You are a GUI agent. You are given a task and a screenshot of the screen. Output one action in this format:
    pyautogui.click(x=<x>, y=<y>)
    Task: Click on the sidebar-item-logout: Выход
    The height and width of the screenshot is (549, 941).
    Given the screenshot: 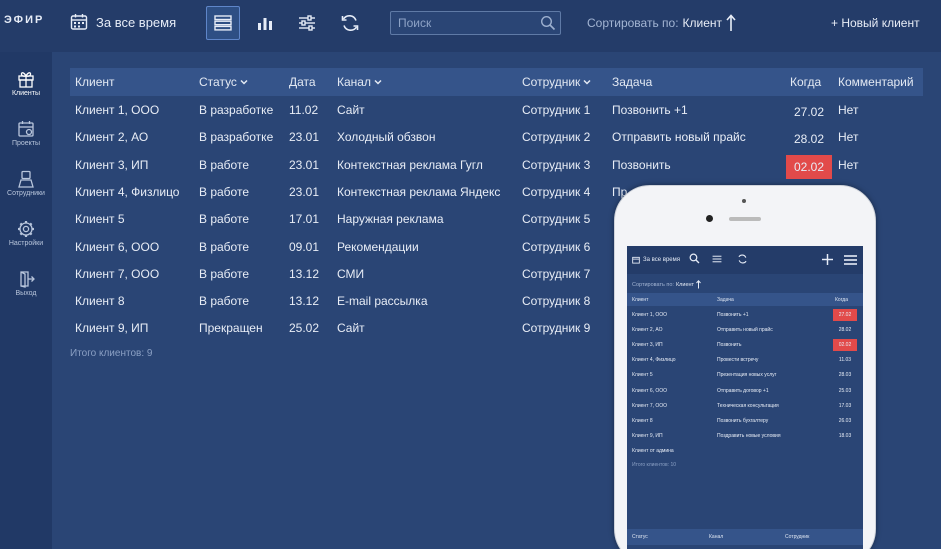 What is the action you would take?
    pyautogui.click(x=26, y=283)
    